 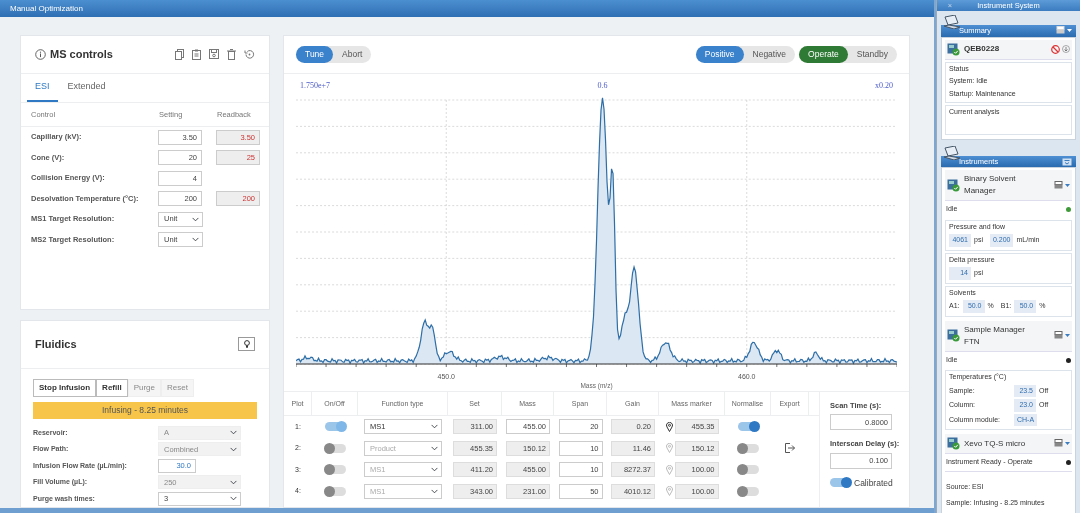 What do you see at coordinates (769, 54) in the screenshot?
I see `toggle-button: Negative` at bounding box center [769, 54].